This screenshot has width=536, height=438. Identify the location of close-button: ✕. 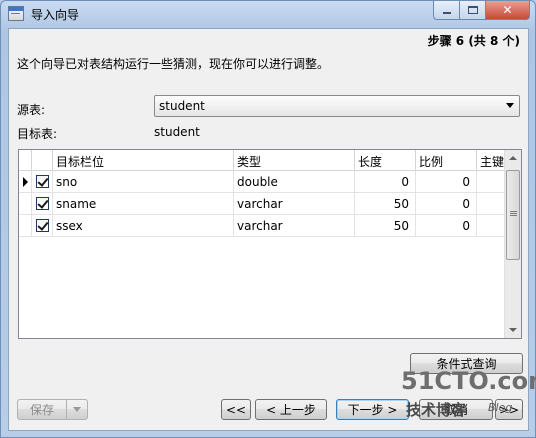
(508, 10).